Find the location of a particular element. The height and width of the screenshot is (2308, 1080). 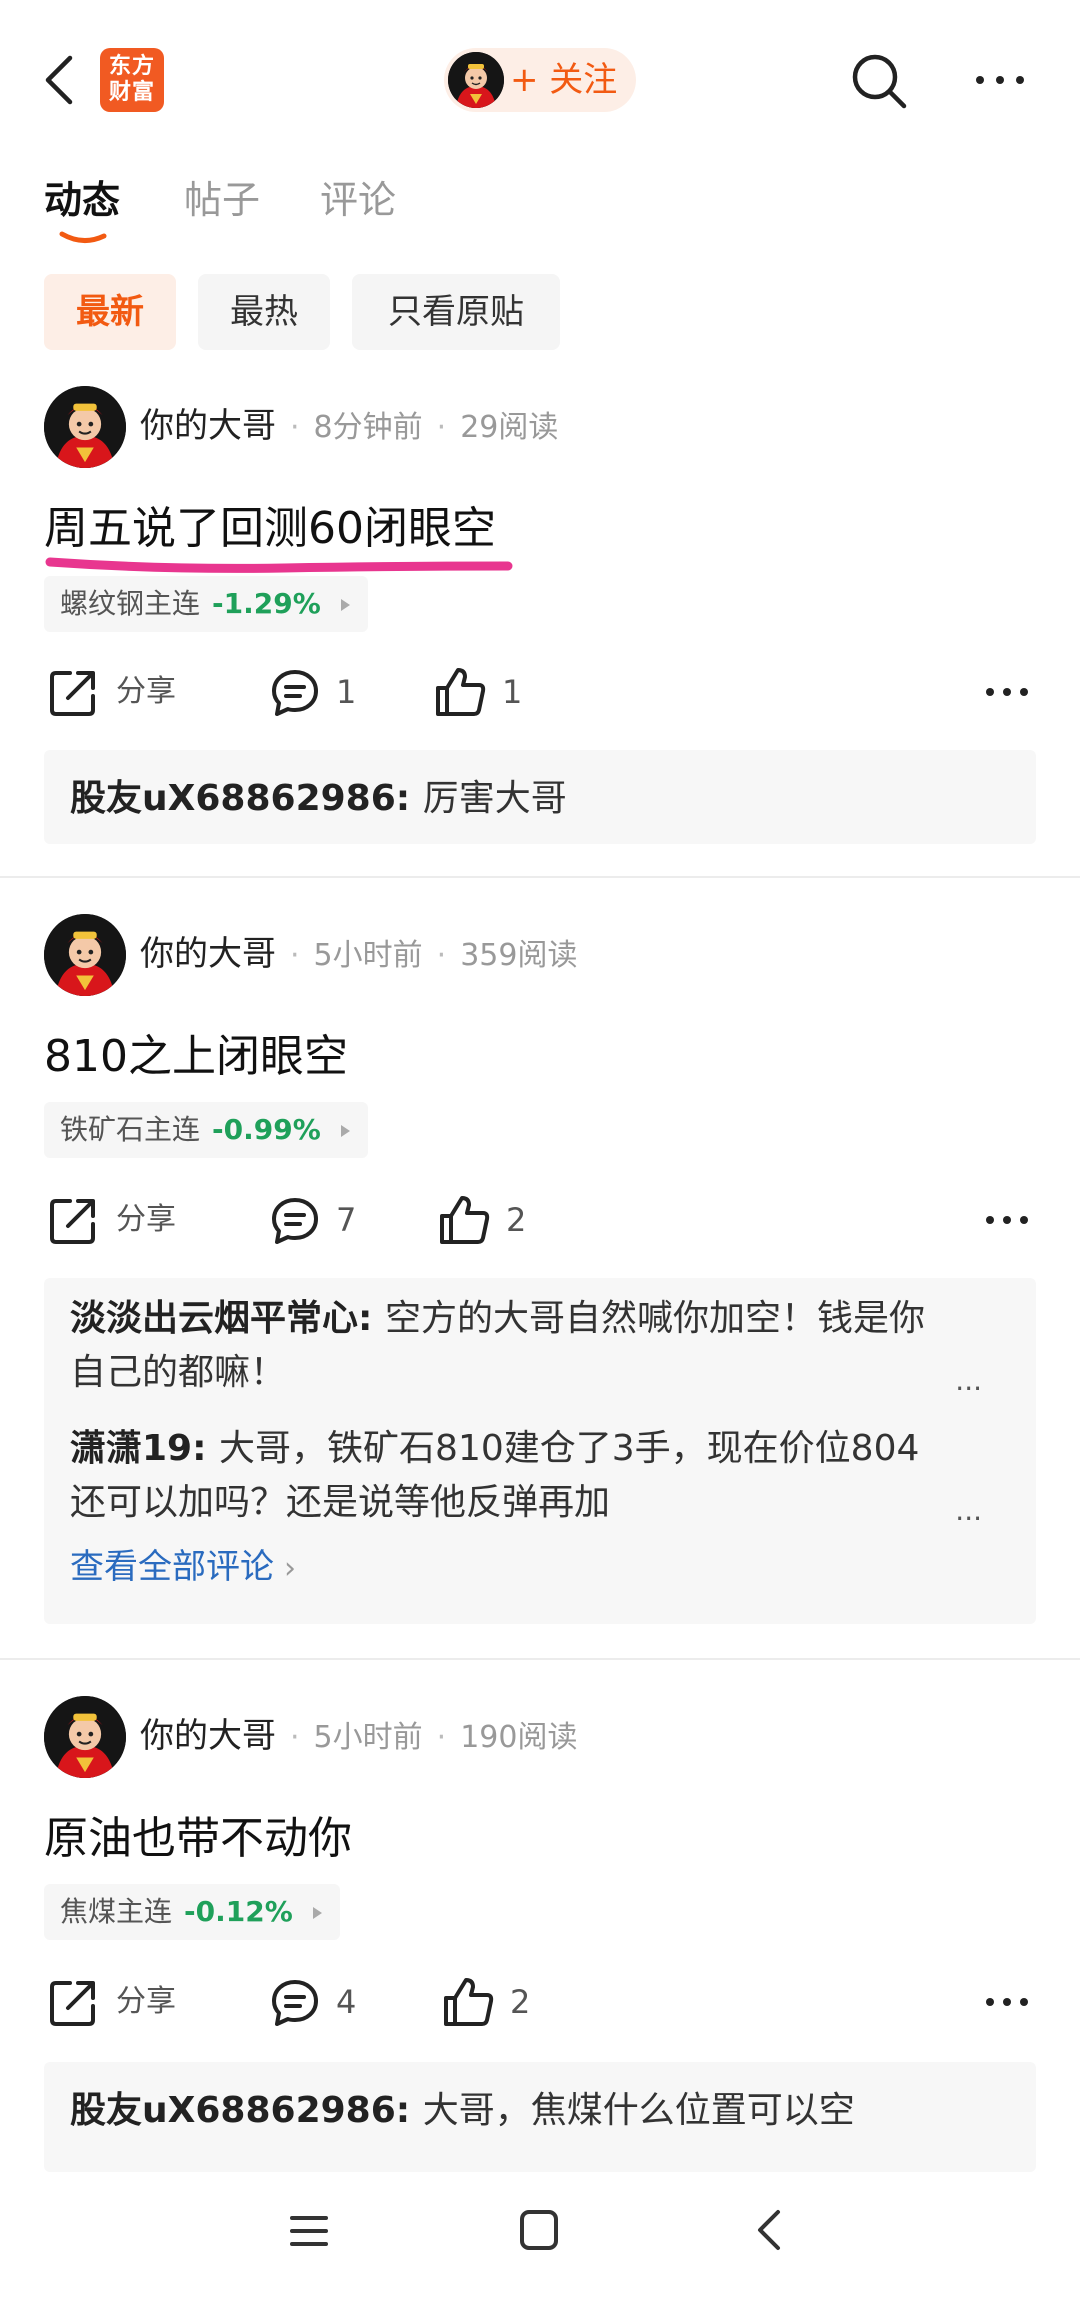

post-meta: 你的大哥 · 8分钟前 · 29阅读 is located at coordinates (349, 426).